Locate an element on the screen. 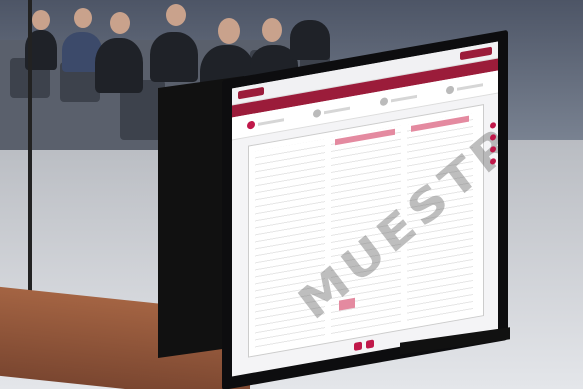  pager-controls is located at coordinates (364, 345).